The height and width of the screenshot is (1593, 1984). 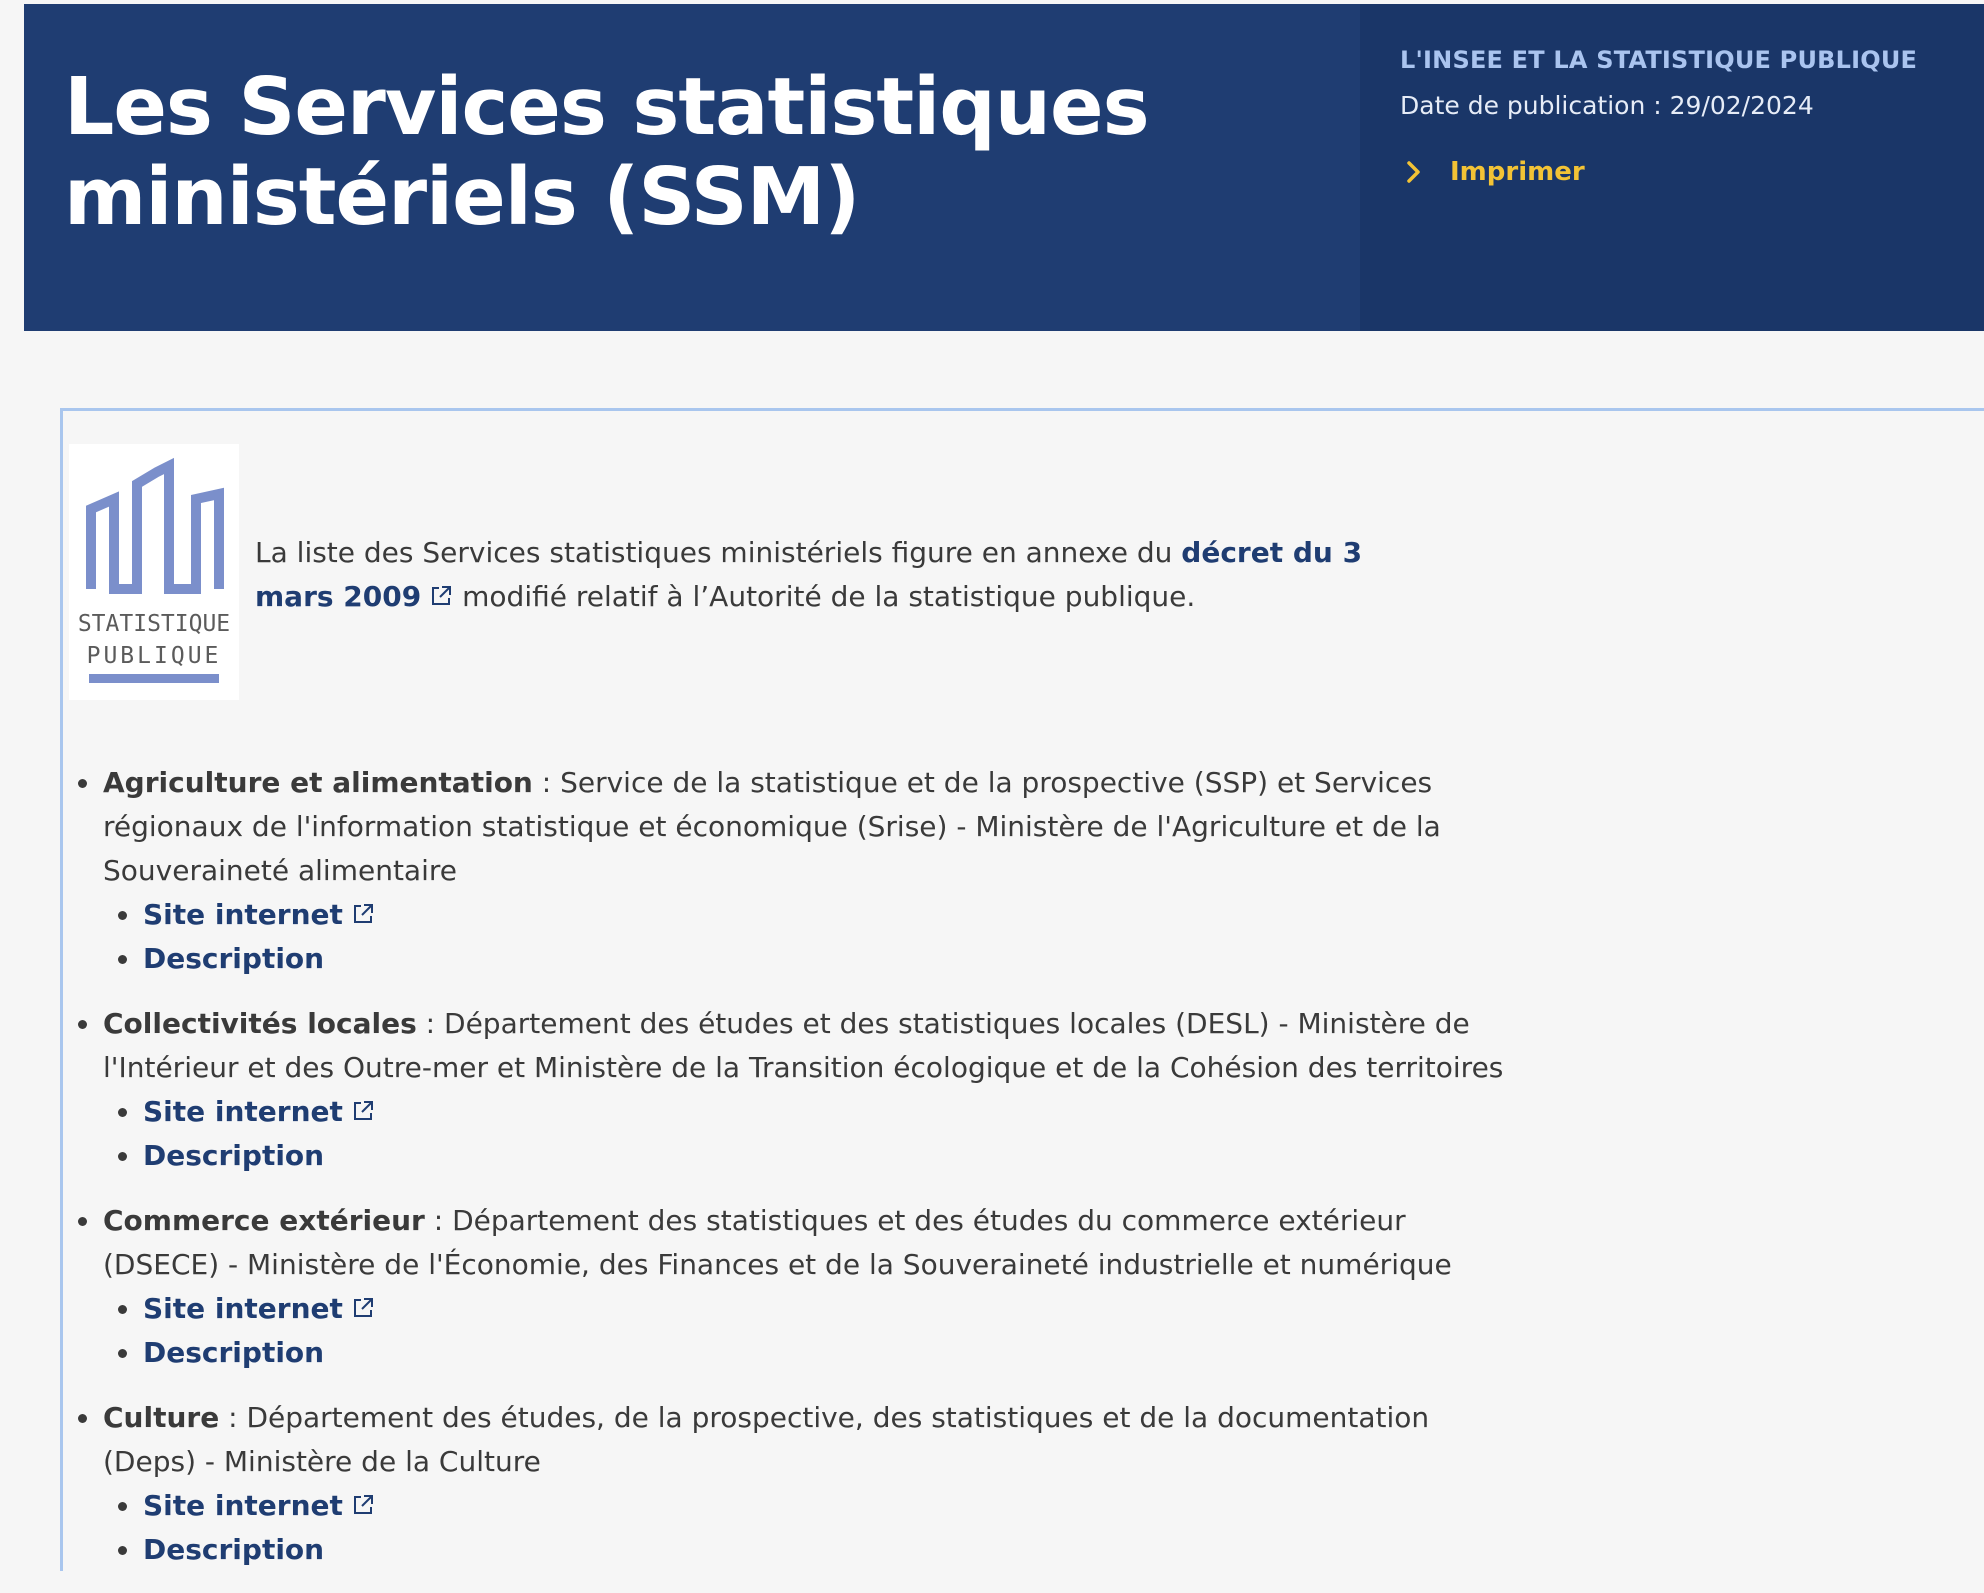 I want to click on print-button: Imprimer, so click(x=1492, y=172).